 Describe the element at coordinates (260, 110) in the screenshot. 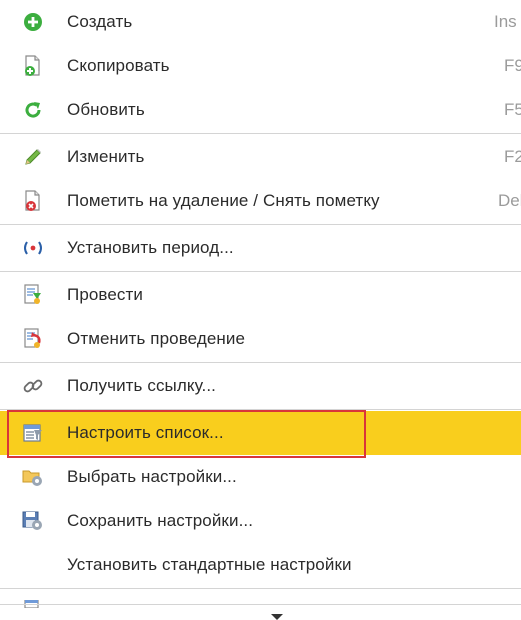

I see `menu-item-refresh: Обновить F5` at that location.